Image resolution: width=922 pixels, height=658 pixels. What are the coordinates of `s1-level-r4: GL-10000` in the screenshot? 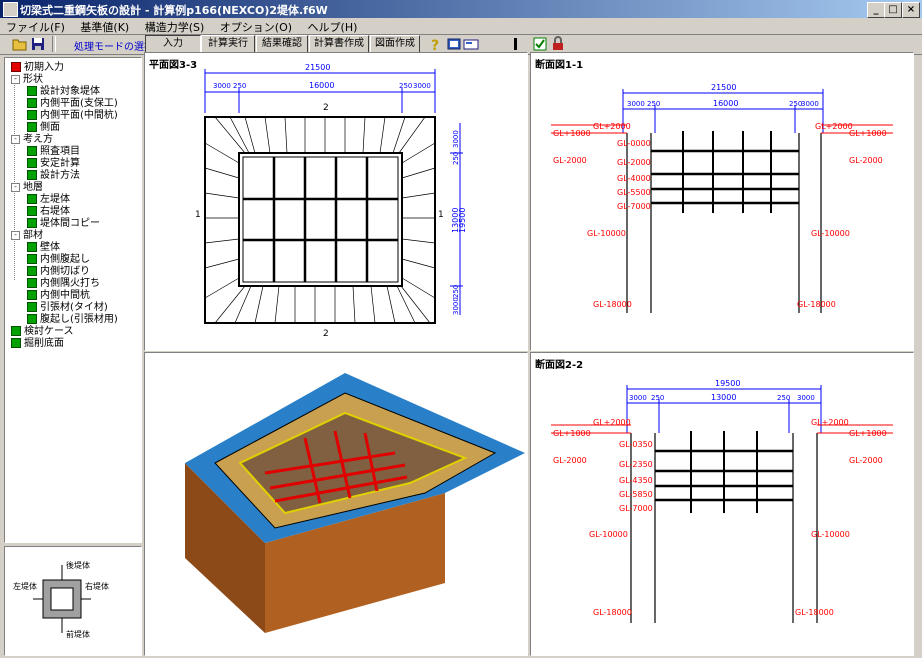 It's located at (830, 233).